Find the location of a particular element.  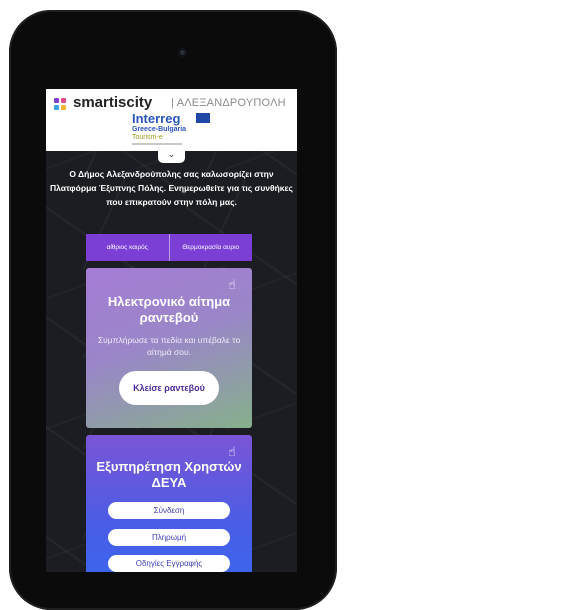

divider is located at coordinates (157, 144).